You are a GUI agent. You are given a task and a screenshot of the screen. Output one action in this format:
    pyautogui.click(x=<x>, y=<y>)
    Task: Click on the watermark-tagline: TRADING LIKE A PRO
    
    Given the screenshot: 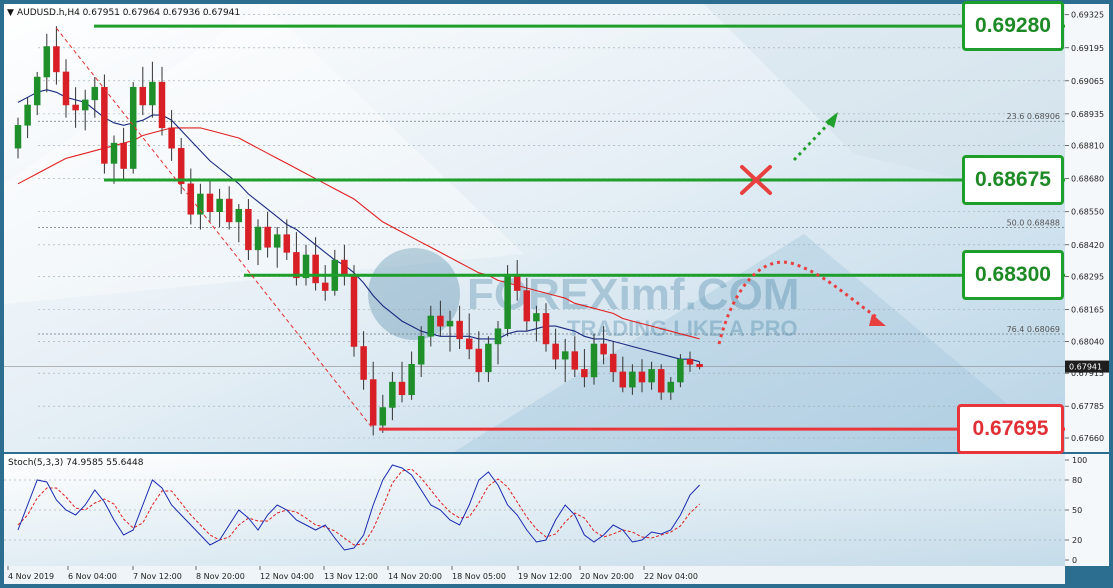 What is the action you would take?
    pyautogui.click(x=682, y=328)
    